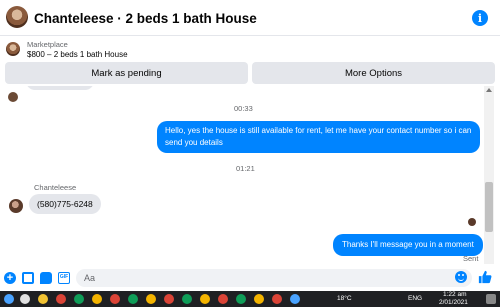 This screenshot has height=307, width=500. I want to click on chat-scrollbar, so click(489, 175).